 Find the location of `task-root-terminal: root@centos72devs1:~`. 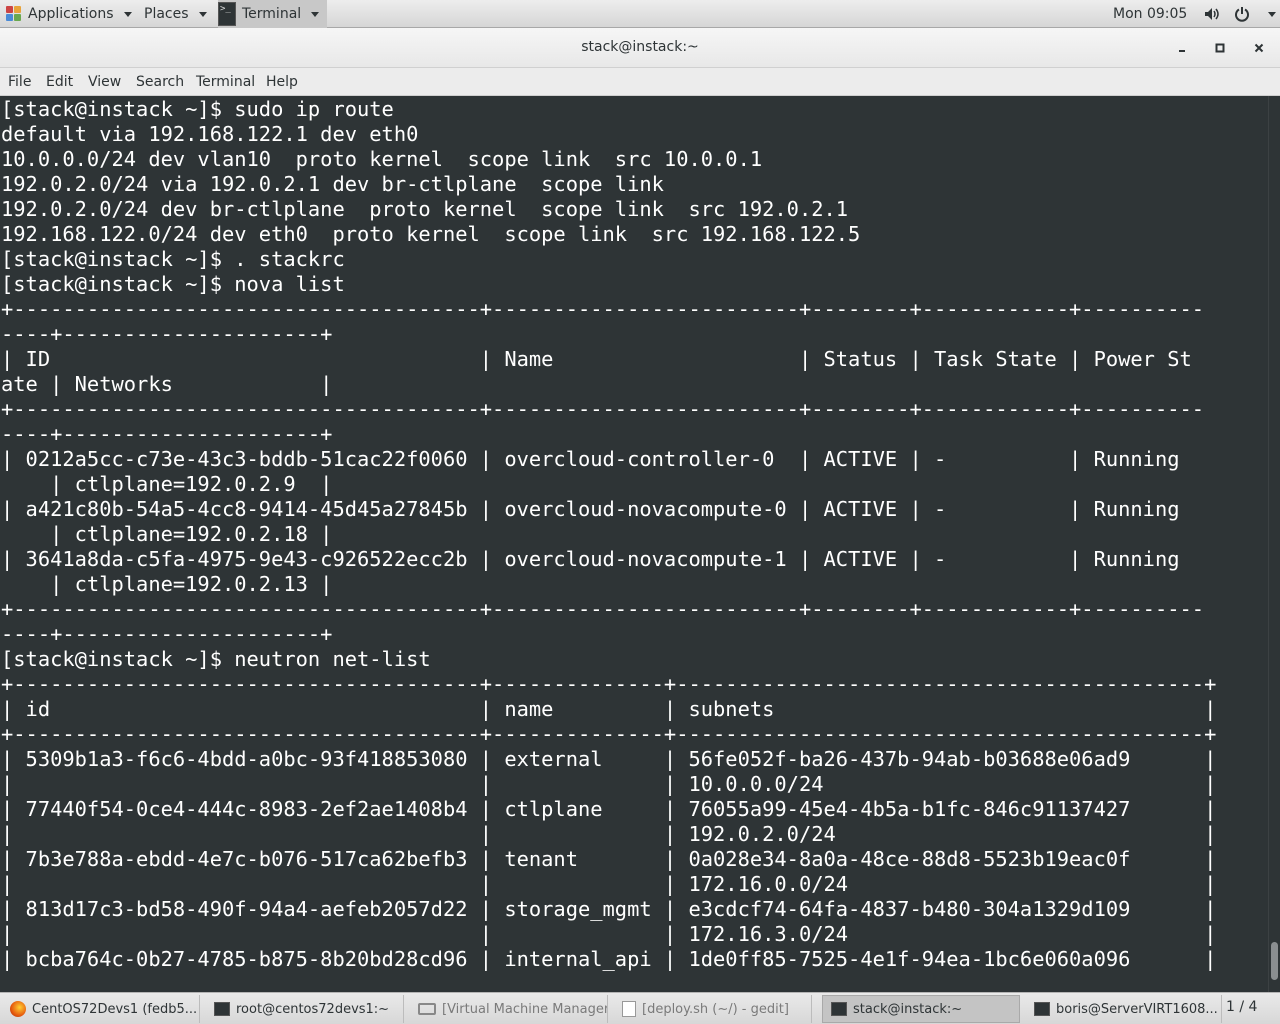

task-root-terminal: root@centos72devs1:~ is located at coordinates (305, 1009).